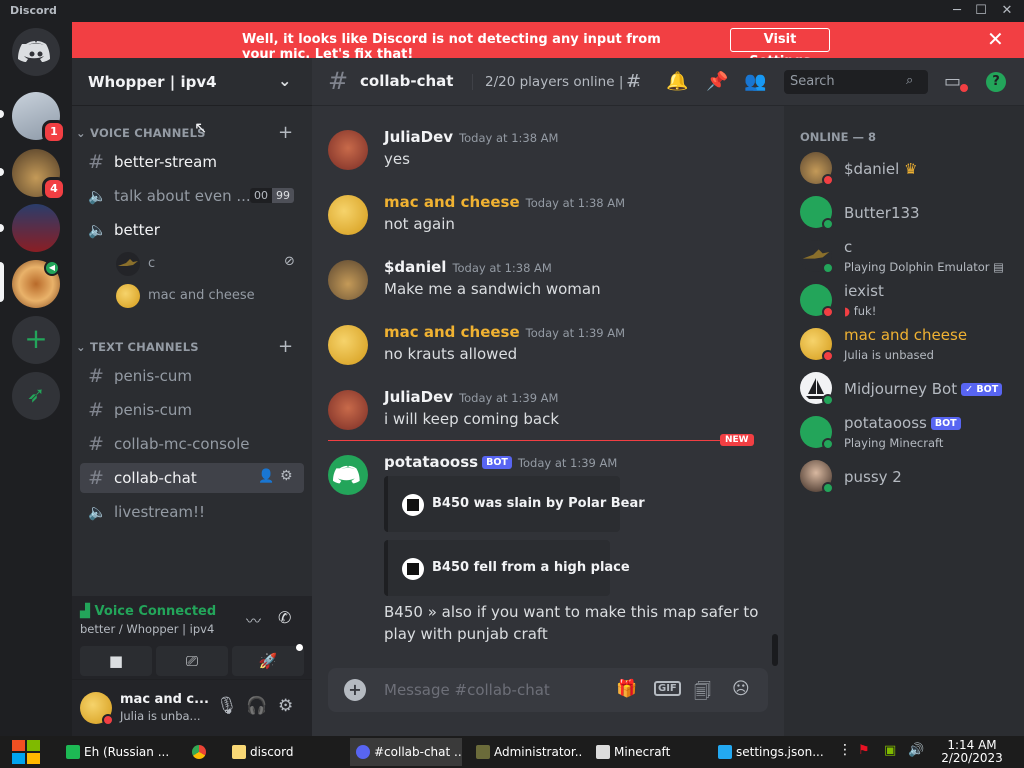 The width and height of the screenshot is (1024, 768). What do you see at coordinates (285, 752) in the screenshot?
I see `taskbar-item-explorer: discord` at bounding box center [285, 752].